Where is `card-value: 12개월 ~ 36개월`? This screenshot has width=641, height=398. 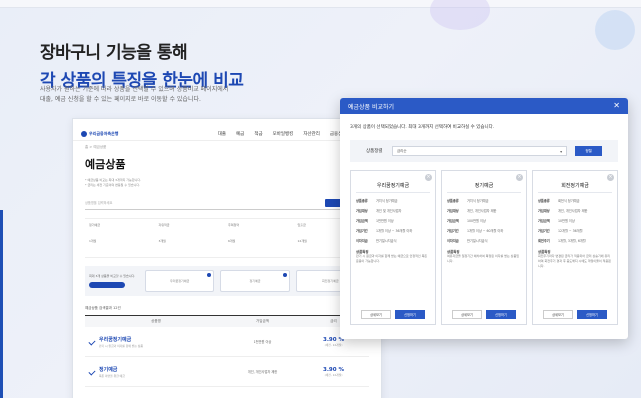 card-value: 12개월 ~ 36개월 is located at coordinates (570, 231).